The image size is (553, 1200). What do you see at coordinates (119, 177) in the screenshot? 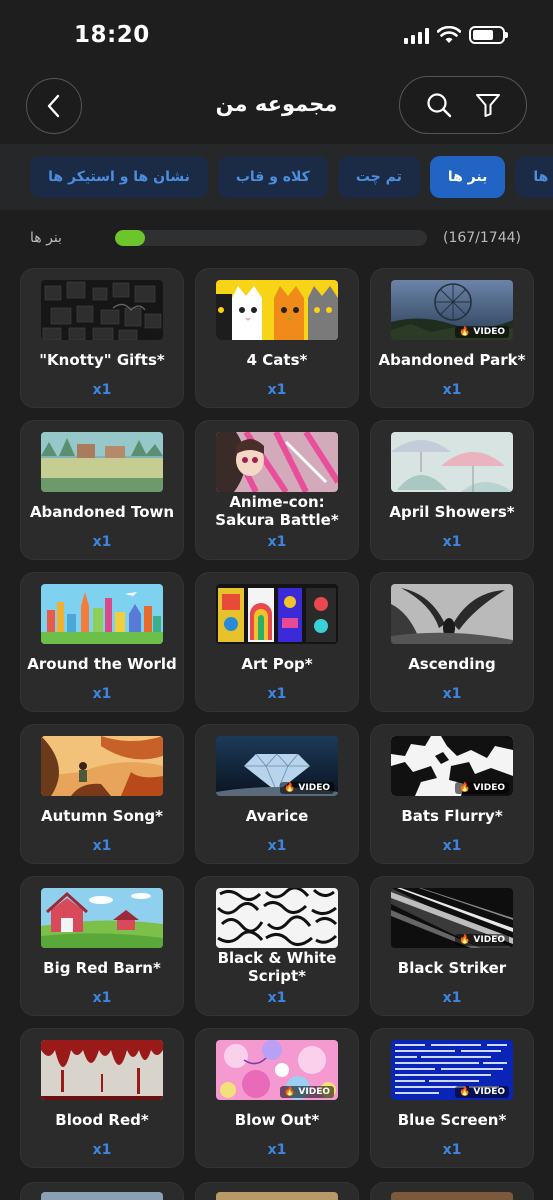
I see `tab-badges-stickers: نشان ها و استیکر ها` at bounding box center [119, 177].